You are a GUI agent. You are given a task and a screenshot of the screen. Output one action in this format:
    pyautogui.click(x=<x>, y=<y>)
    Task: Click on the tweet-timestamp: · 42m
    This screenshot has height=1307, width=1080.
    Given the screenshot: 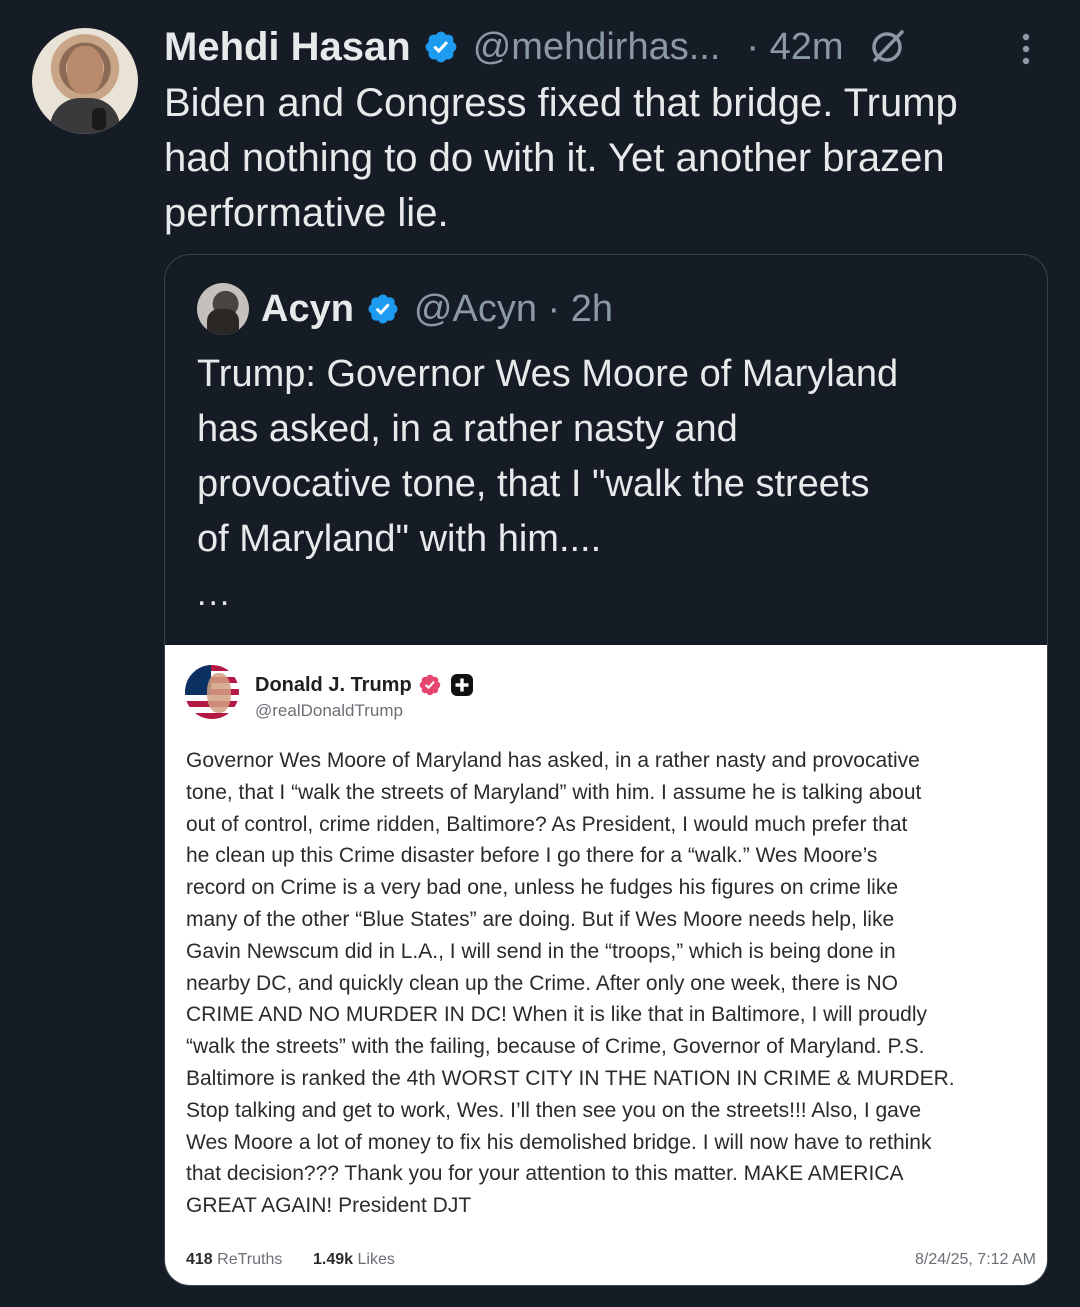 What is the action you would take?
    pyautogui.click(x=794, y=47)
    